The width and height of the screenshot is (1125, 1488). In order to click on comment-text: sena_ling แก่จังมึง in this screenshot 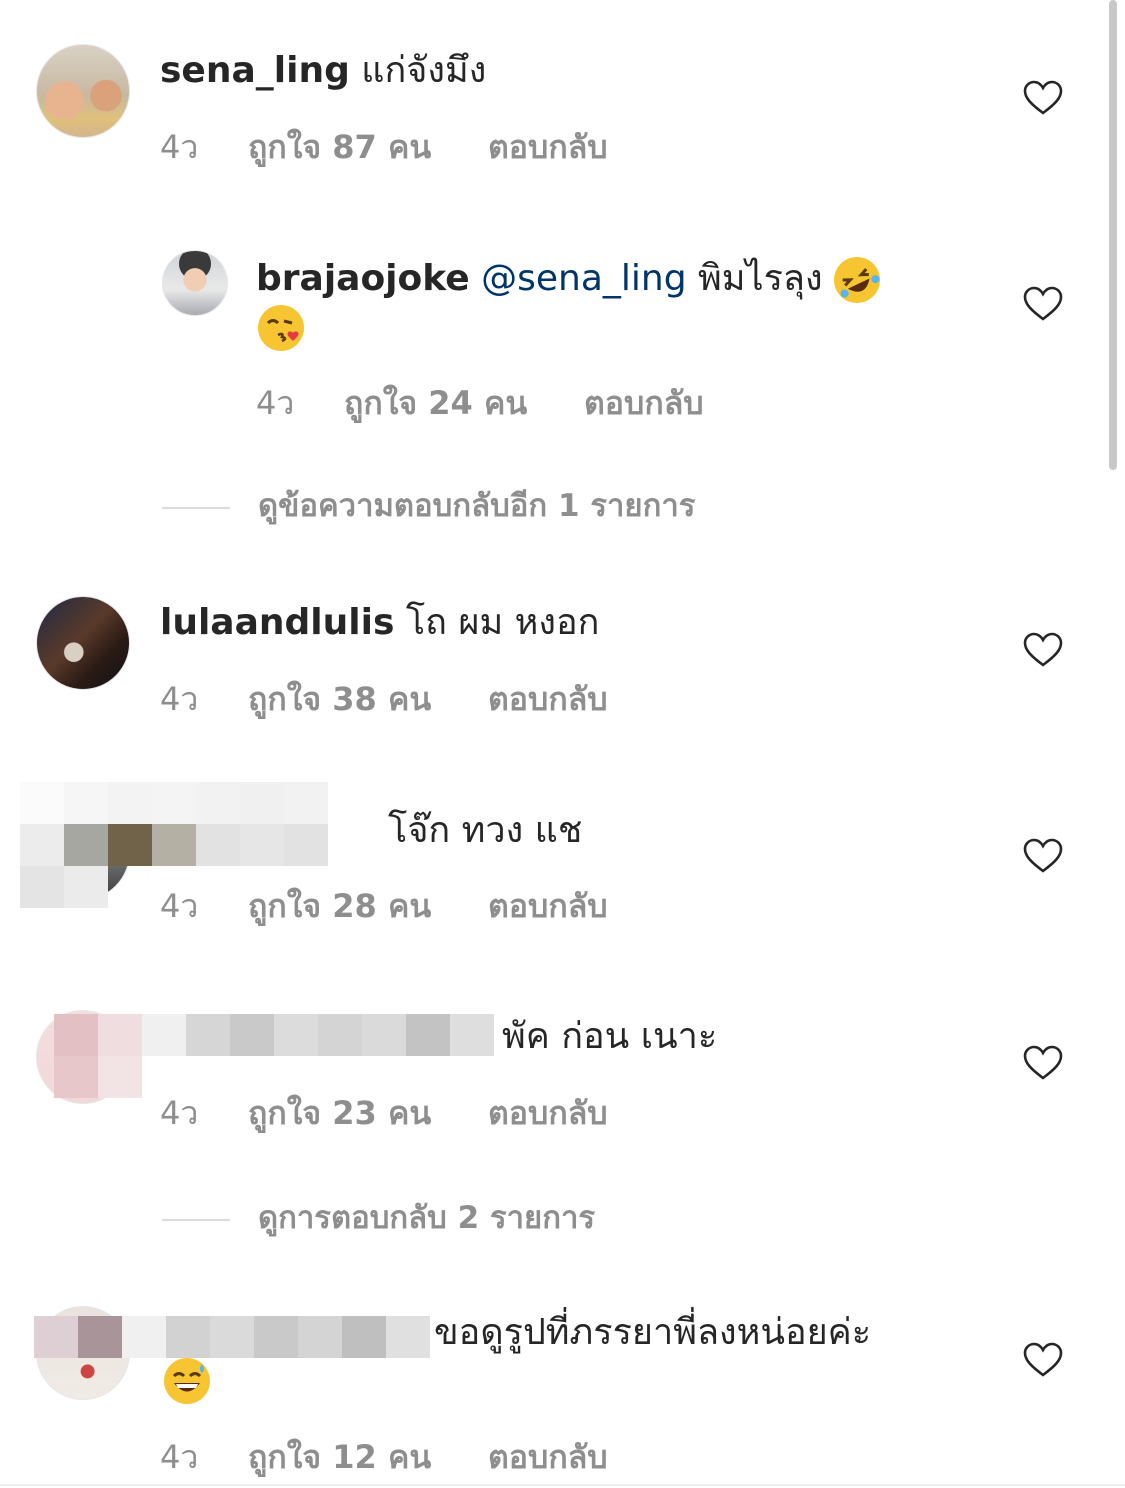, I will do `click(323, 71)`.